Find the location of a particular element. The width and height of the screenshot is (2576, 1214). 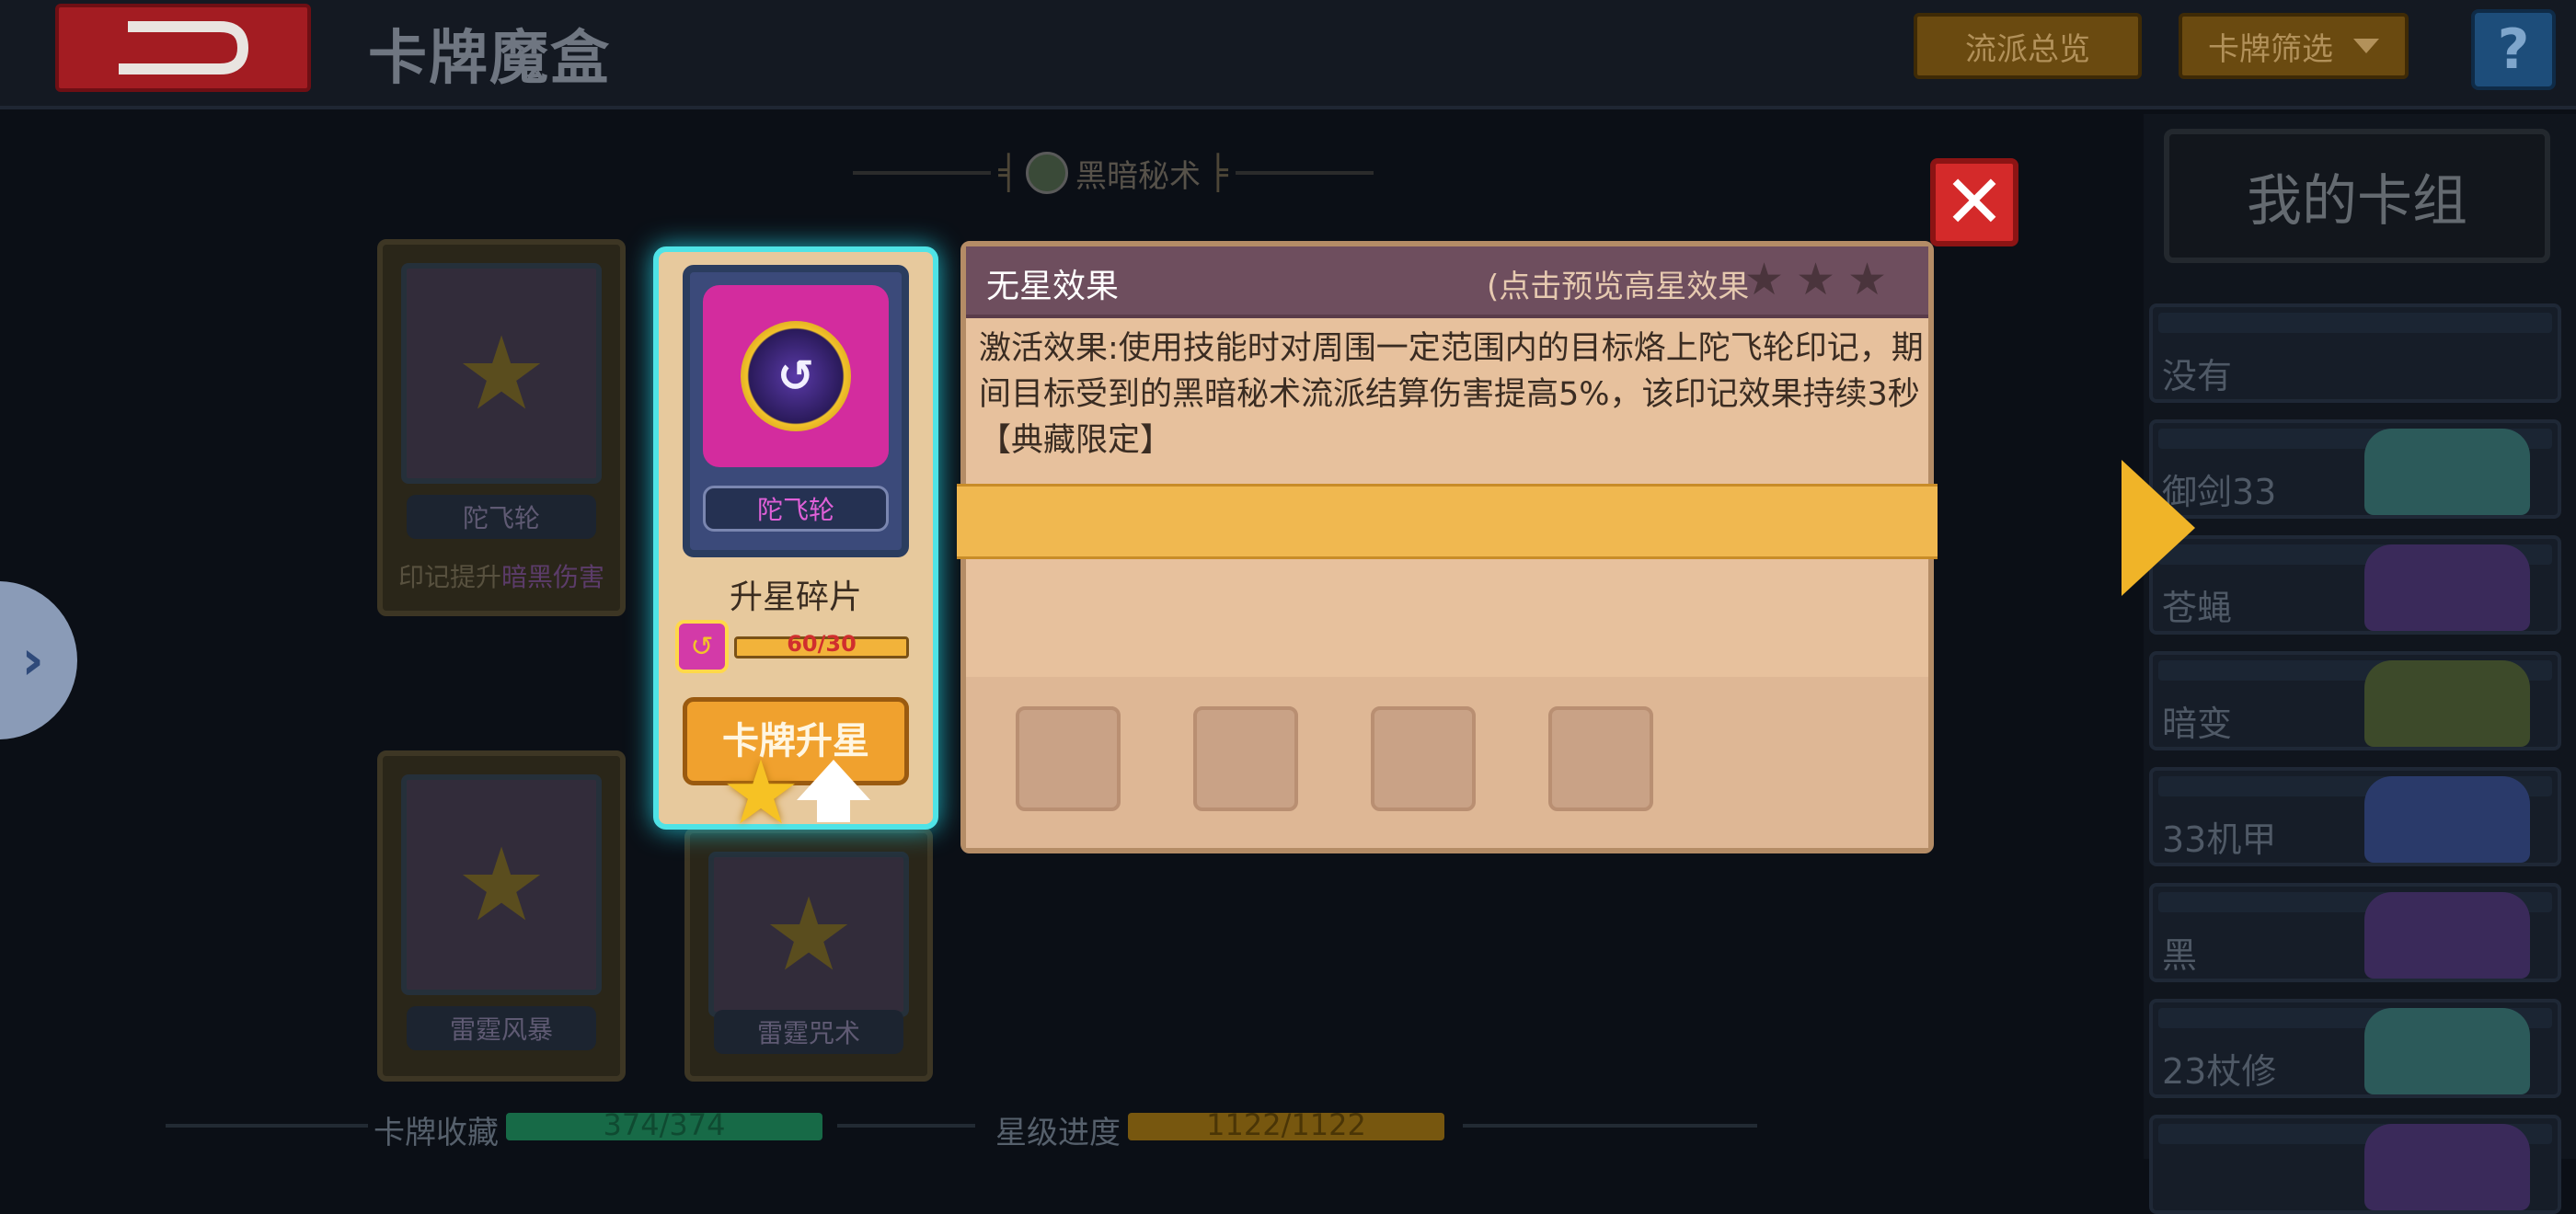

deck-list-item: 黑 is located at coordinates (2355, 932).